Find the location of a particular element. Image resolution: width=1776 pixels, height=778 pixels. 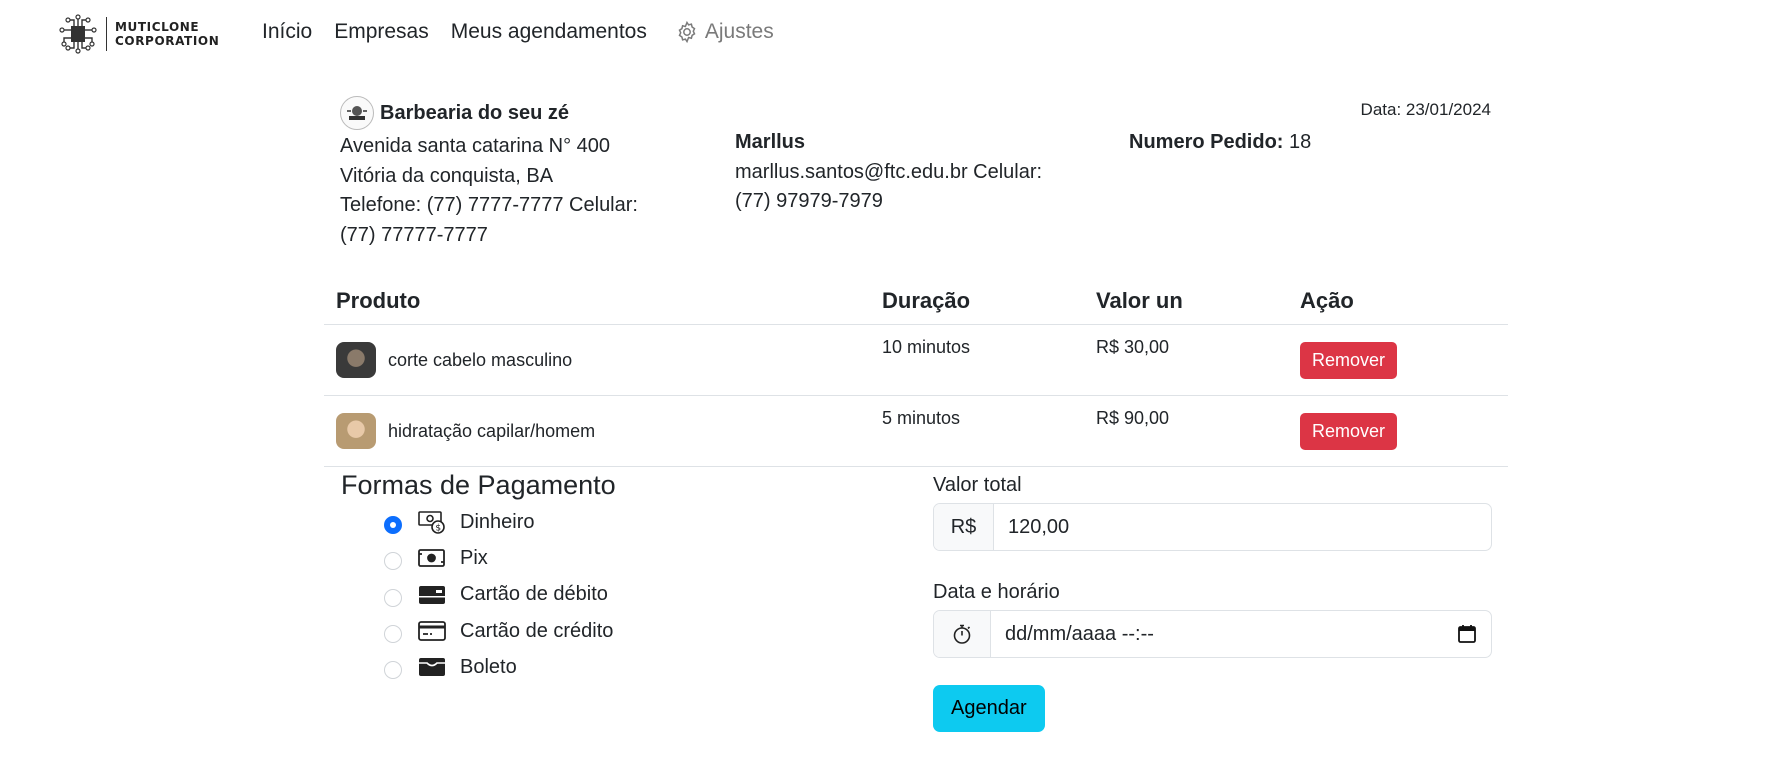

datetime-input-group: dd/mm/aaaa --:-- is located at coordinates (1212, 634).